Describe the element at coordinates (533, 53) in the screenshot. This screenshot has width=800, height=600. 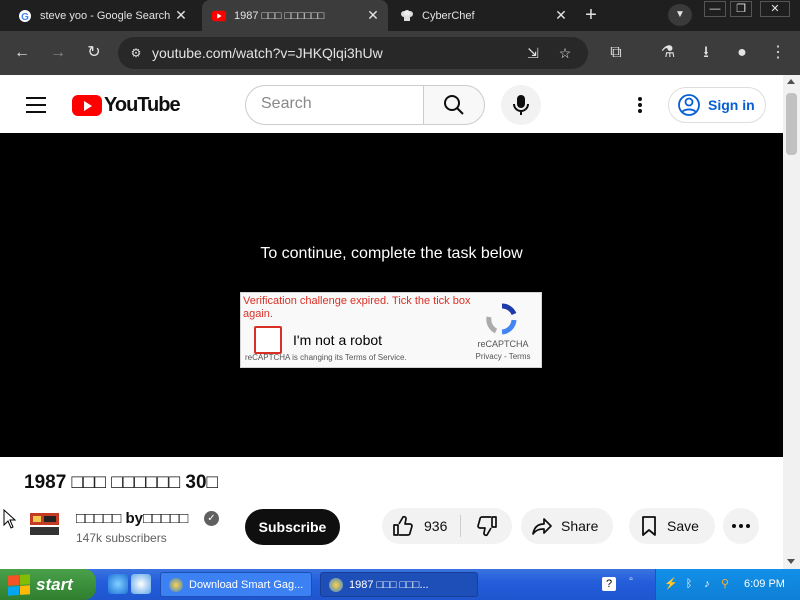
I see `install-app-icon: ⇲` at that location.